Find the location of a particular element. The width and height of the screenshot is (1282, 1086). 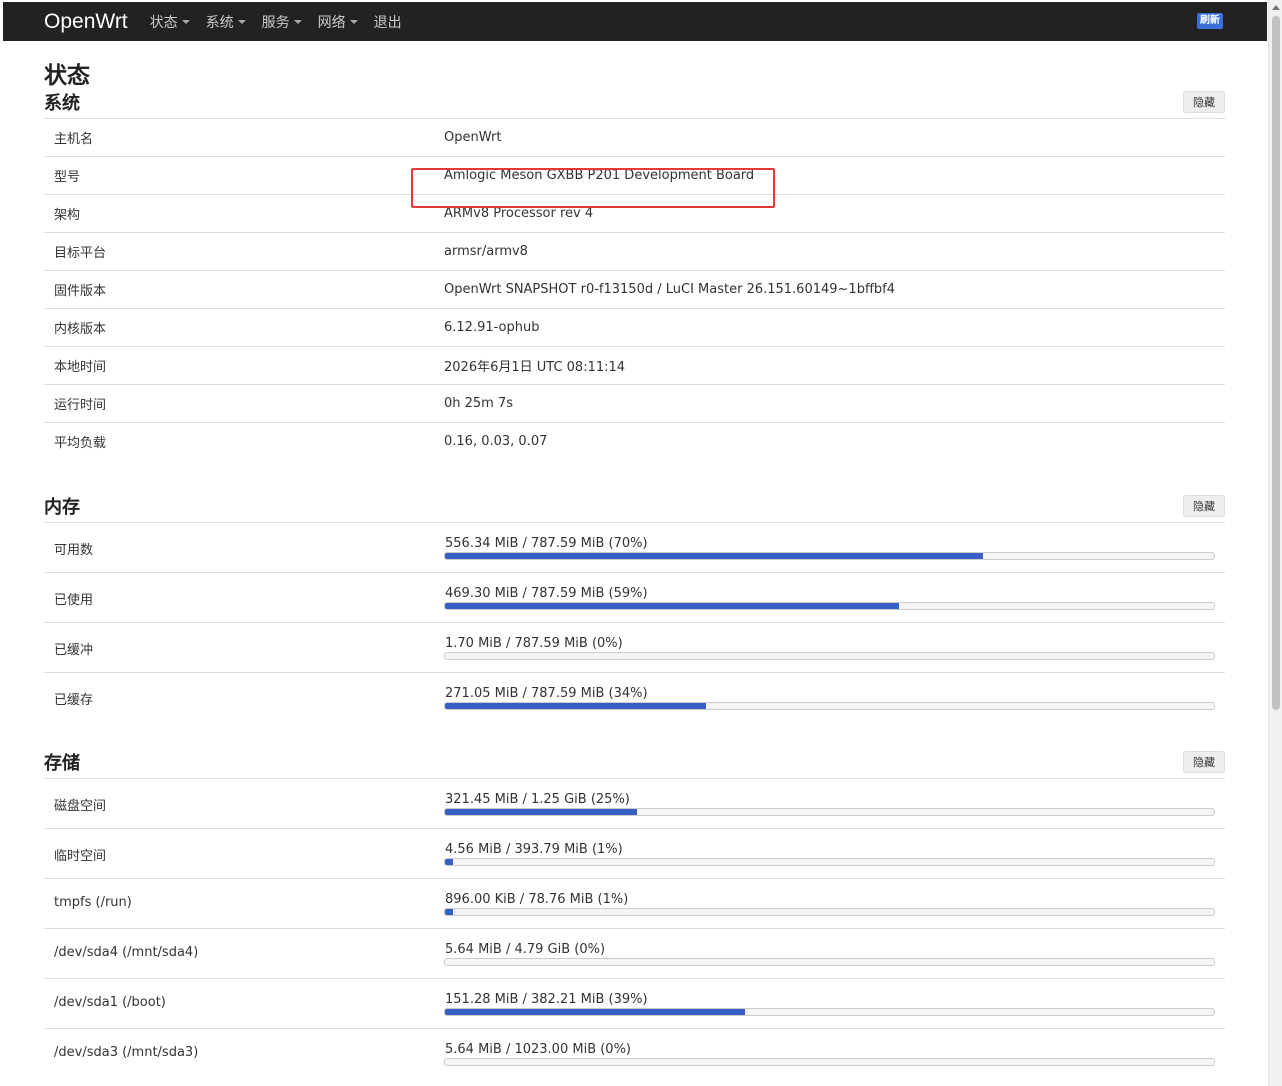

row-label: 固件版本 is located at coordinates (80, 291).